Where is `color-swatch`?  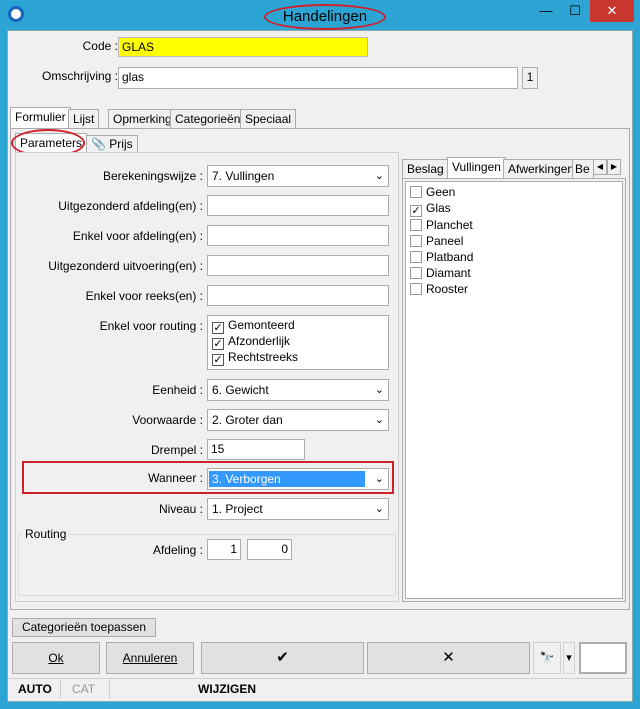
color-swatch is located at coordinates (603, 658).